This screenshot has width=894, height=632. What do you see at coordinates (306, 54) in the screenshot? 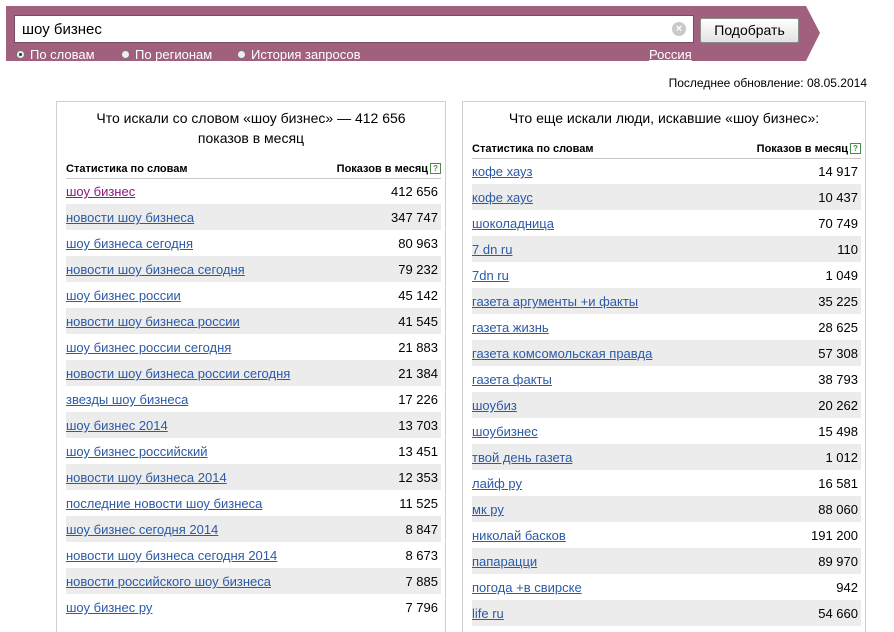
I see `mode-label: История запросов` at bounding box center [306, 54].